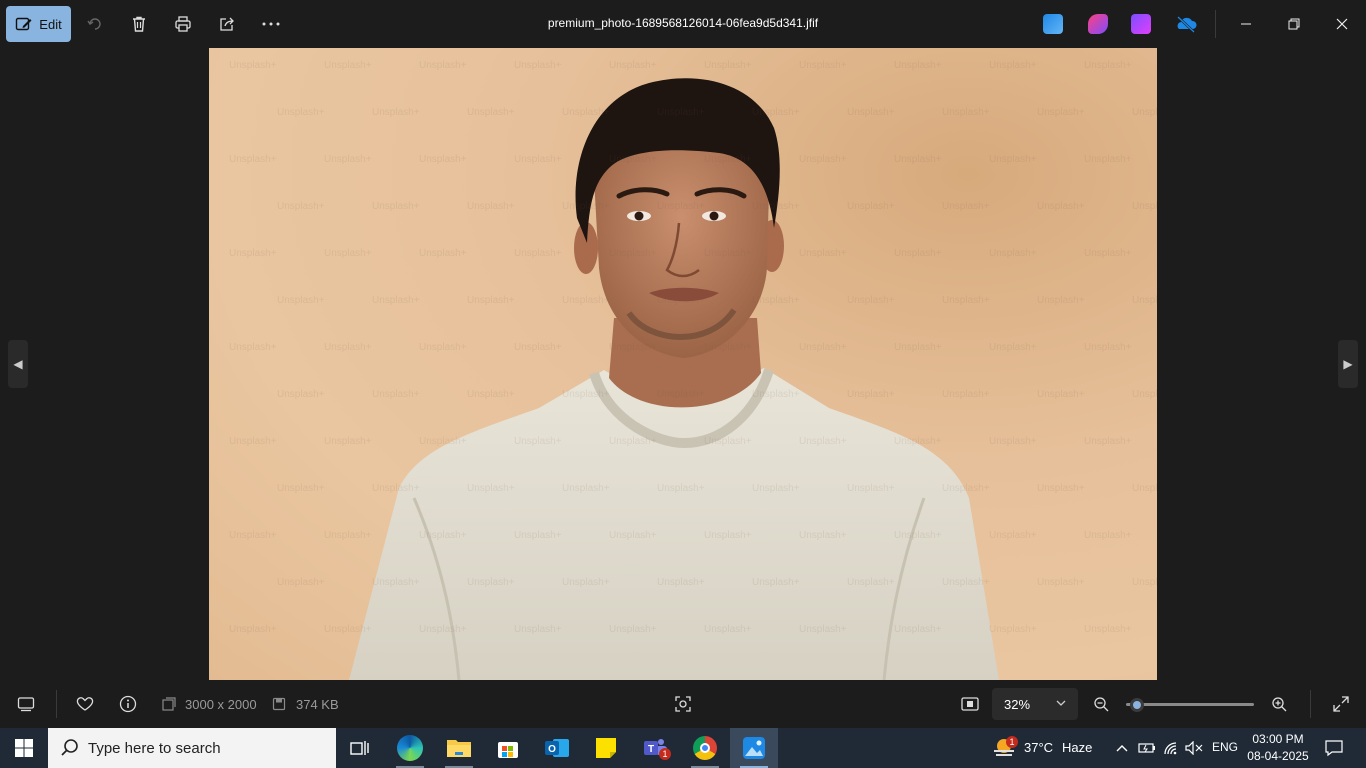 Image resolution: width=1366 pixels, height=768 pixels. I want to click on restore-icon, so click(1294, 24).